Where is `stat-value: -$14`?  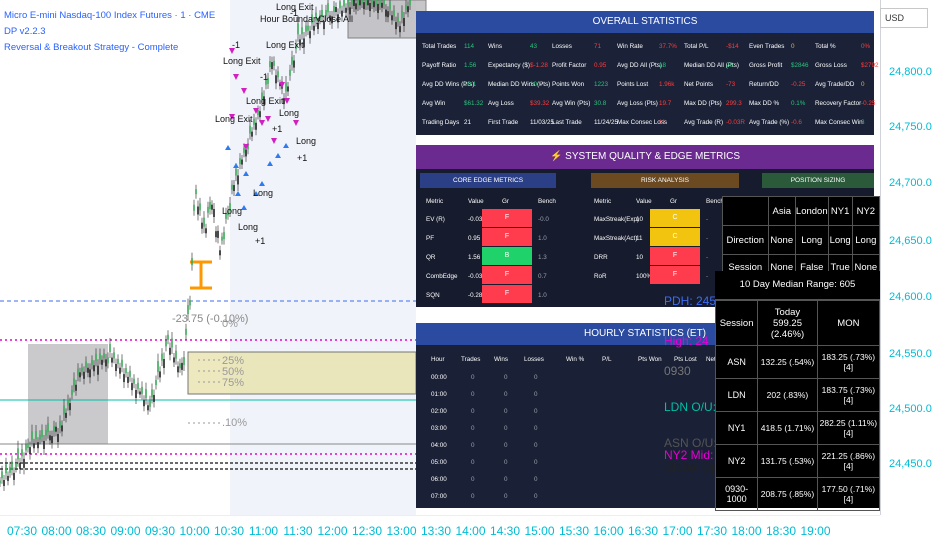
stat-value: -$14 is located at coordinates (732, 46).